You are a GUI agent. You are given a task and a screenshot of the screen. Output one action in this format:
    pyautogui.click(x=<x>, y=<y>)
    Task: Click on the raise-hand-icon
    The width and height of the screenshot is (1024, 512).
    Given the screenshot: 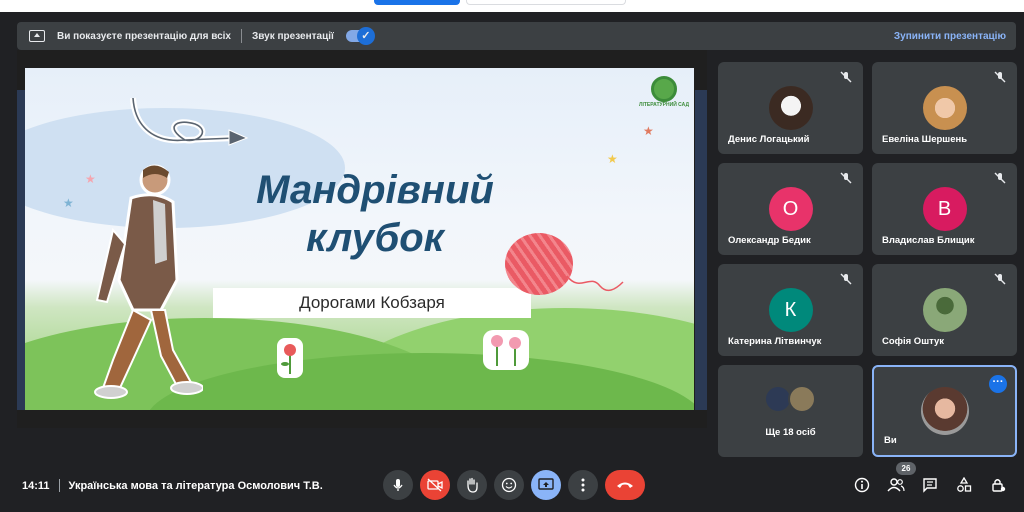 What is the action you would take?
    pyautogui.click(x=472, y=485)
    